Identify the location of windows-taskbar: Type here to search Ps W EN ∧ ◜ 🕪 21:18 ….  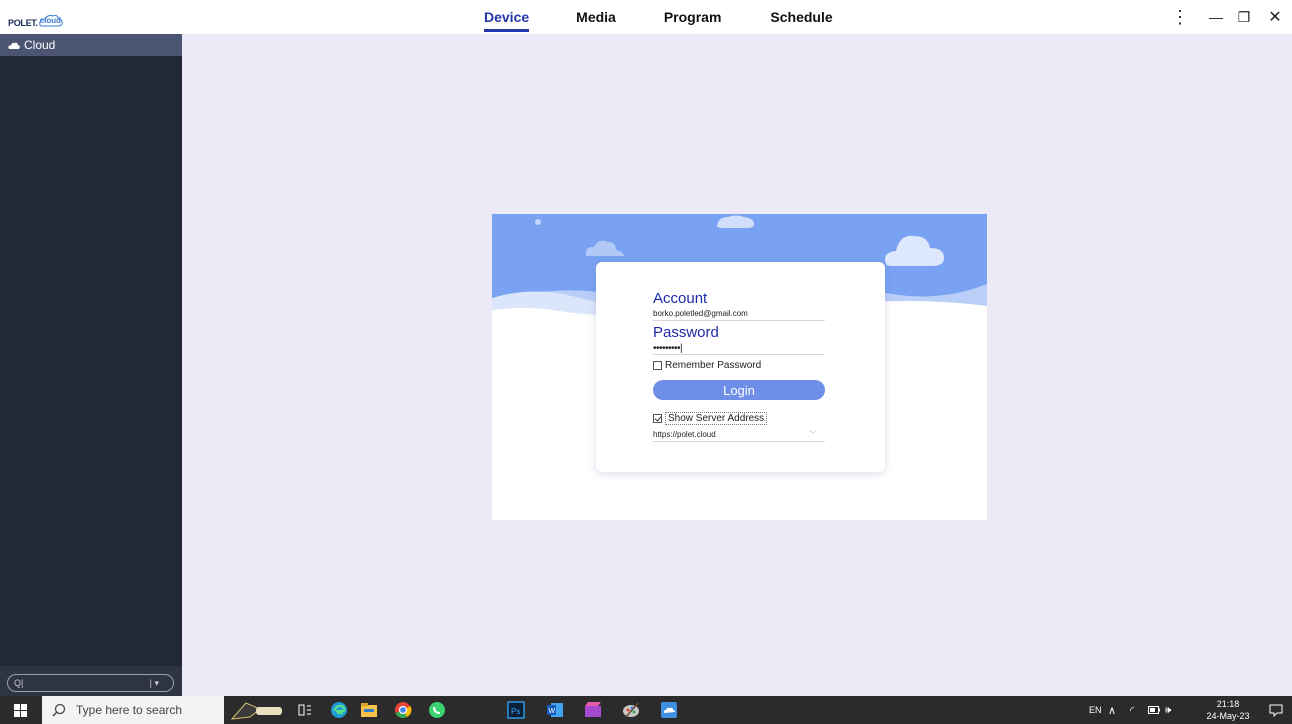
(646, 710).